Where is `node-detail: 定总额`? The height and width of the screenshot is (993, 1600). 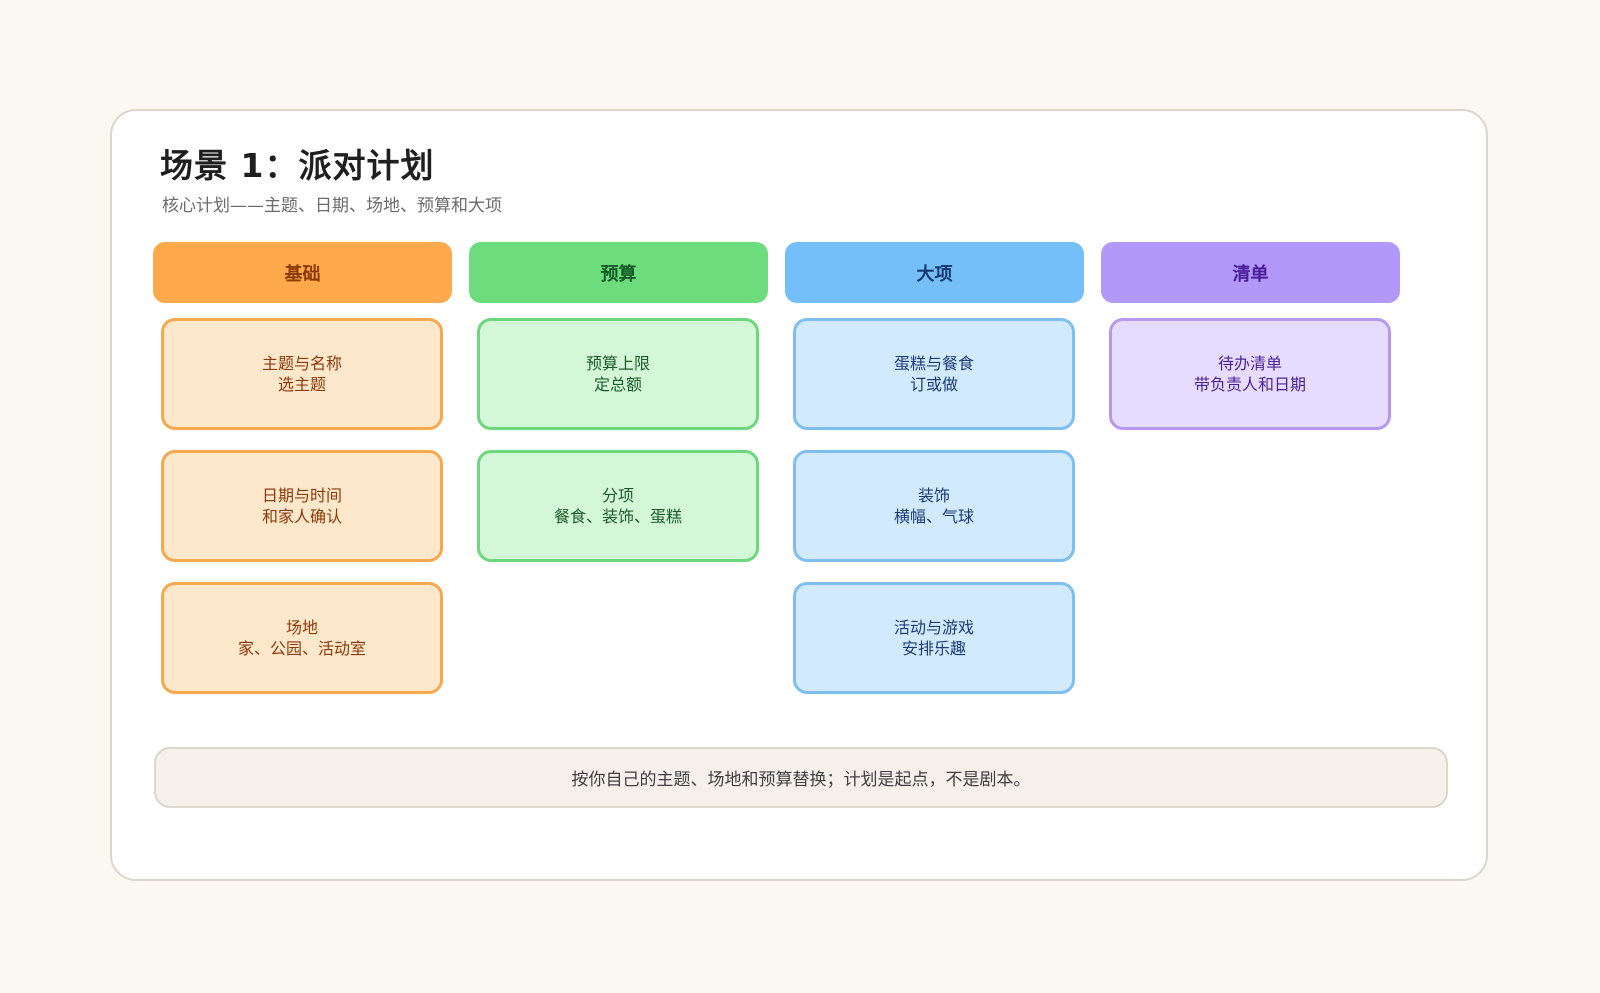 node-detail: 定总额 is located at coordinates (617, 384).